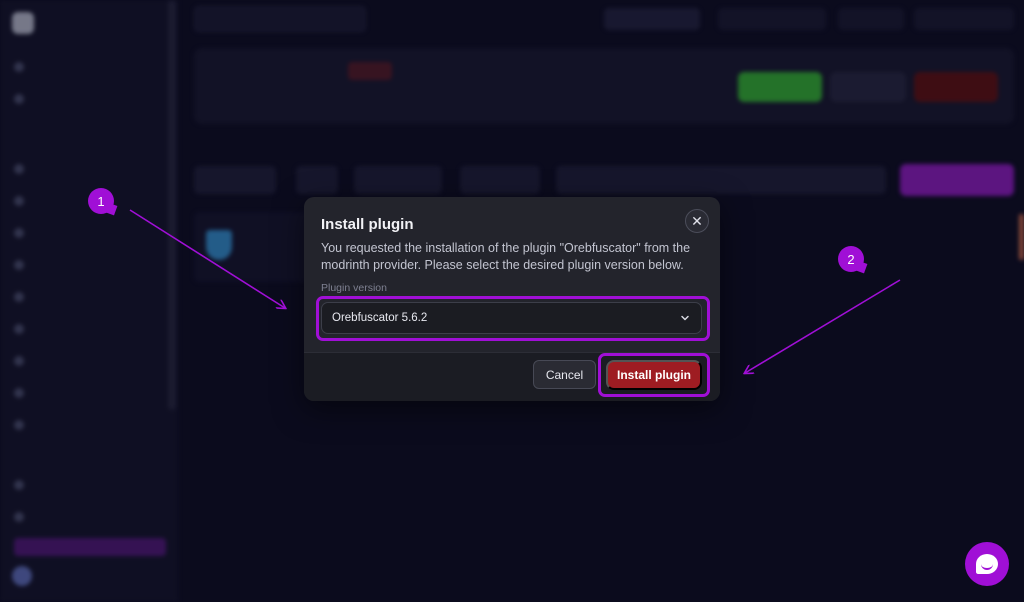 Image resolution: width=1024 pixels, height=602 pixels. What do you see at coordinates (851, 259) in the screenshot?
I see `step-badge-2: 2` at bounding box center [851, 259].